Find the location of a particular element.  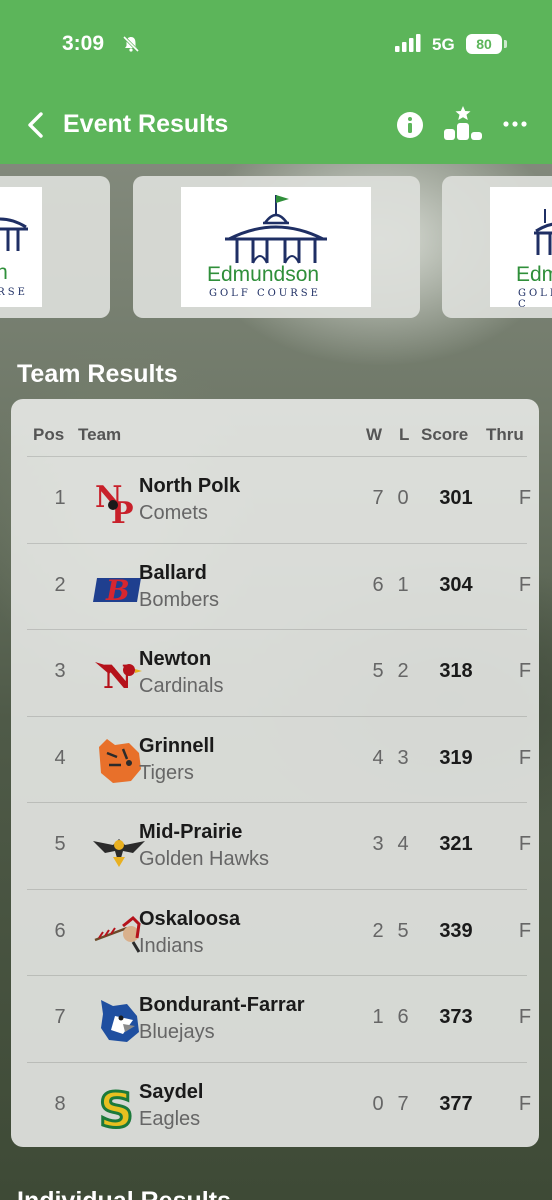

row-wins: 6 is located at coordinates (378, 584).